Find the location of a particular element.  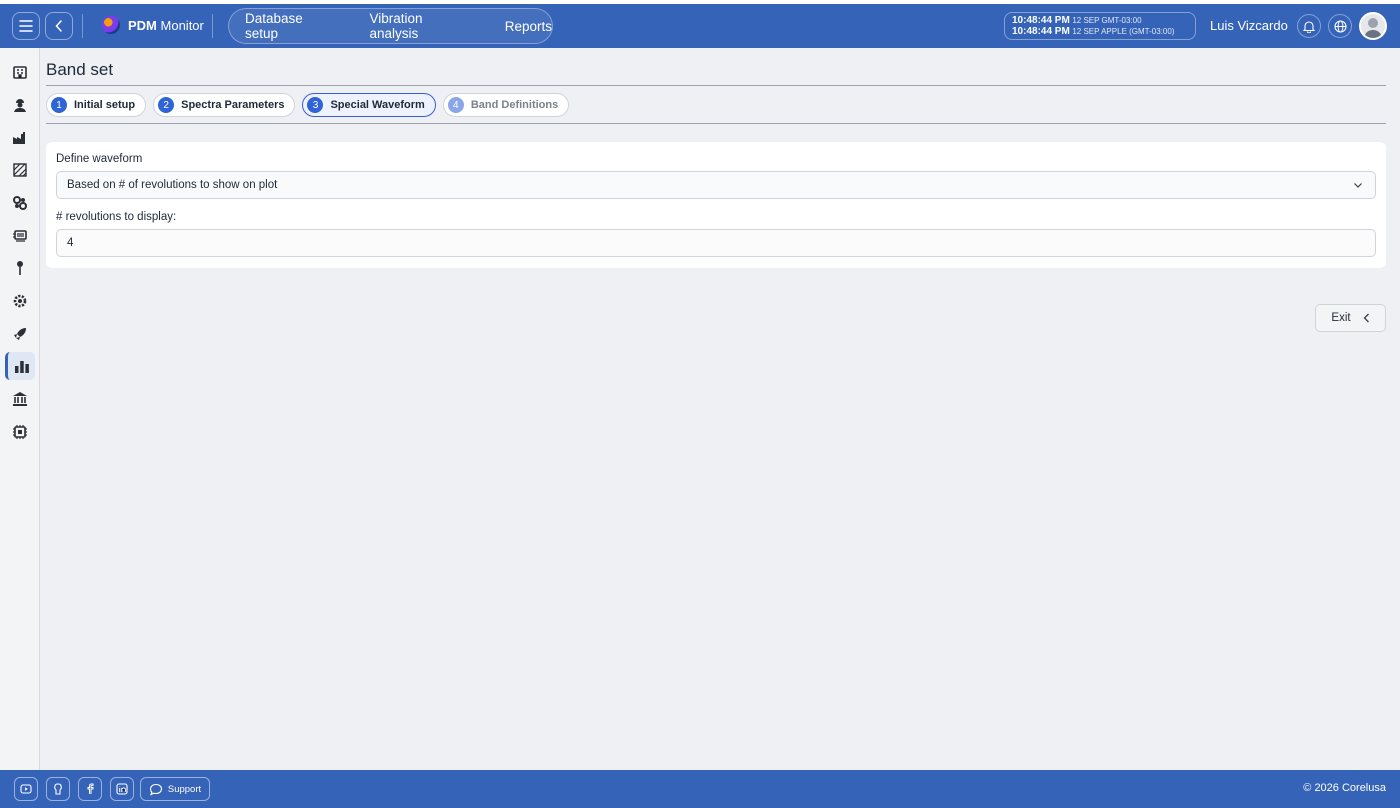

avatar is located at coordinates (1373, 26).